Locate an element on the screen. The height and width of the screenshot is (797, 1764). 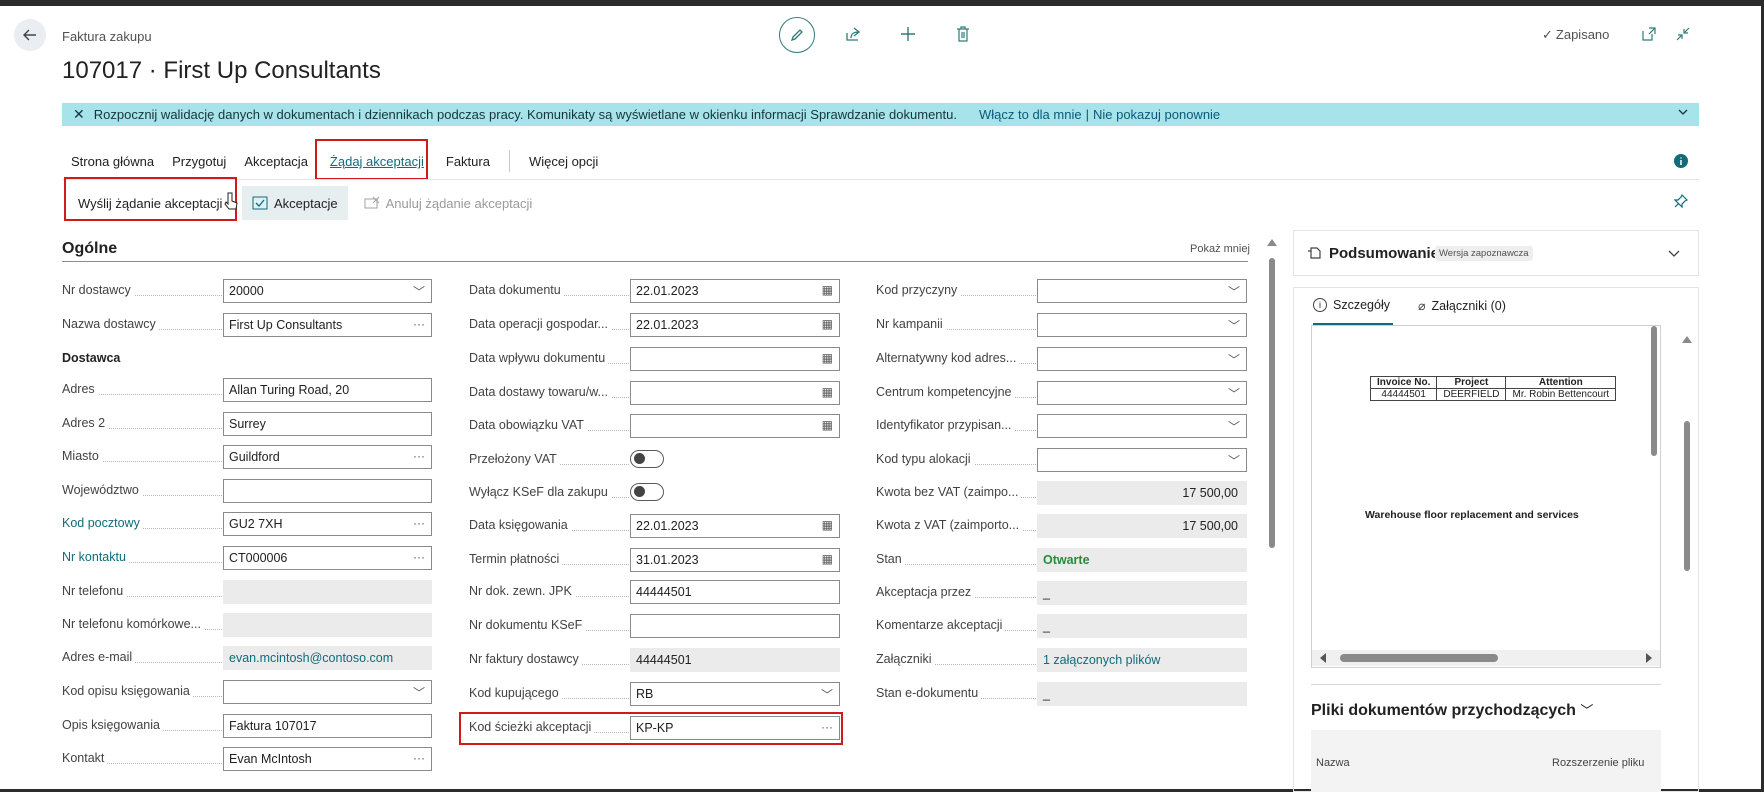
mouse-cursor-icon is located at coordinates (231, 203).